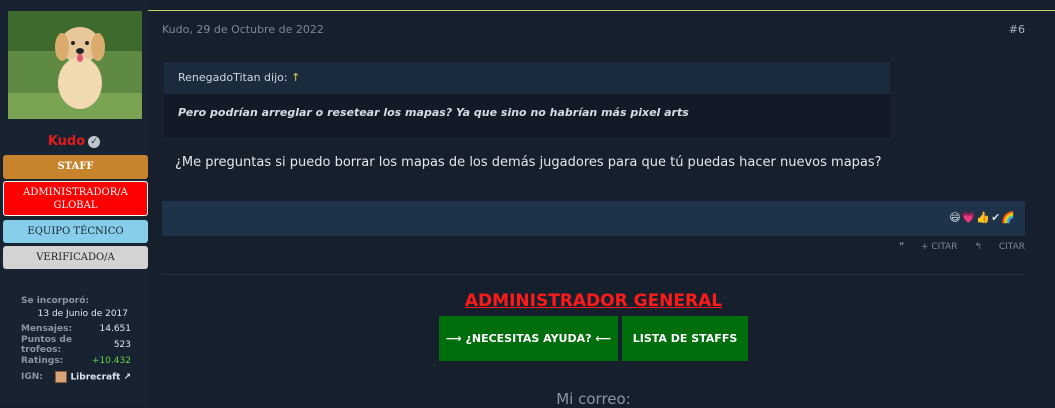 The width and height of the screenshot is (1055, 408). What do you see at coordinates (111, 361) in the screenshot?
I see `ratings-value: +10.432` at bounding box center [111, 361].